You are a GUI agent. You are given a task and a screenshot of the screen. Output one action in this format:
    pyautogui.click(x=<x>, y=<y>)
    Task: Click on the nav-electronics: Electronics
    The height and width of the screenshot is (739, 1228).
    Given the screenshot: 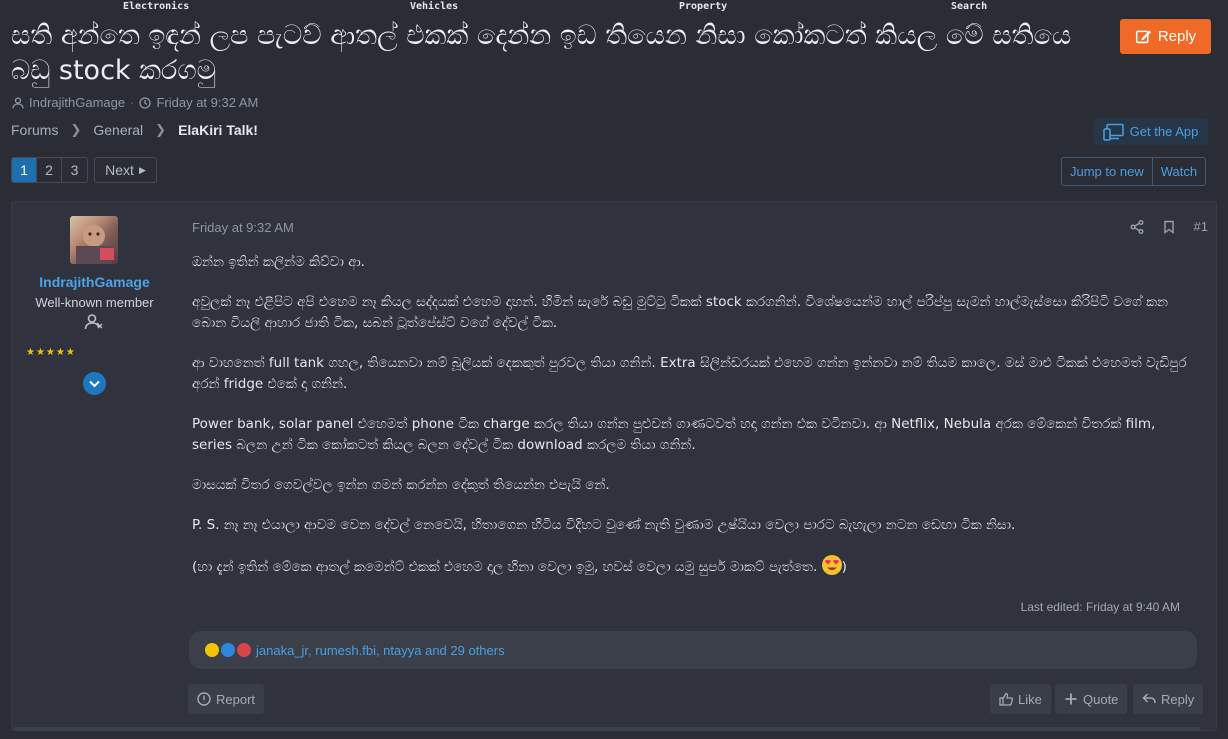 What is the action you would take?
    pyautogui.click(x=156, y=6)
    